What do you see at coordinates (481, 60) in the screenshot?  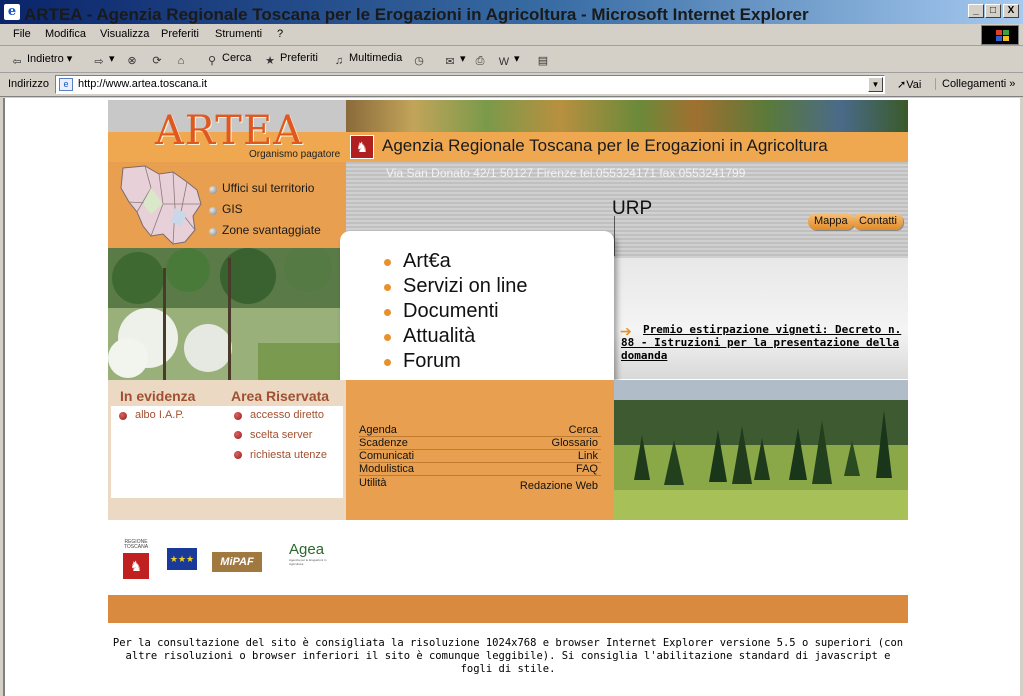 I see `print-button: ⎙` at bounding box center [481, 60].